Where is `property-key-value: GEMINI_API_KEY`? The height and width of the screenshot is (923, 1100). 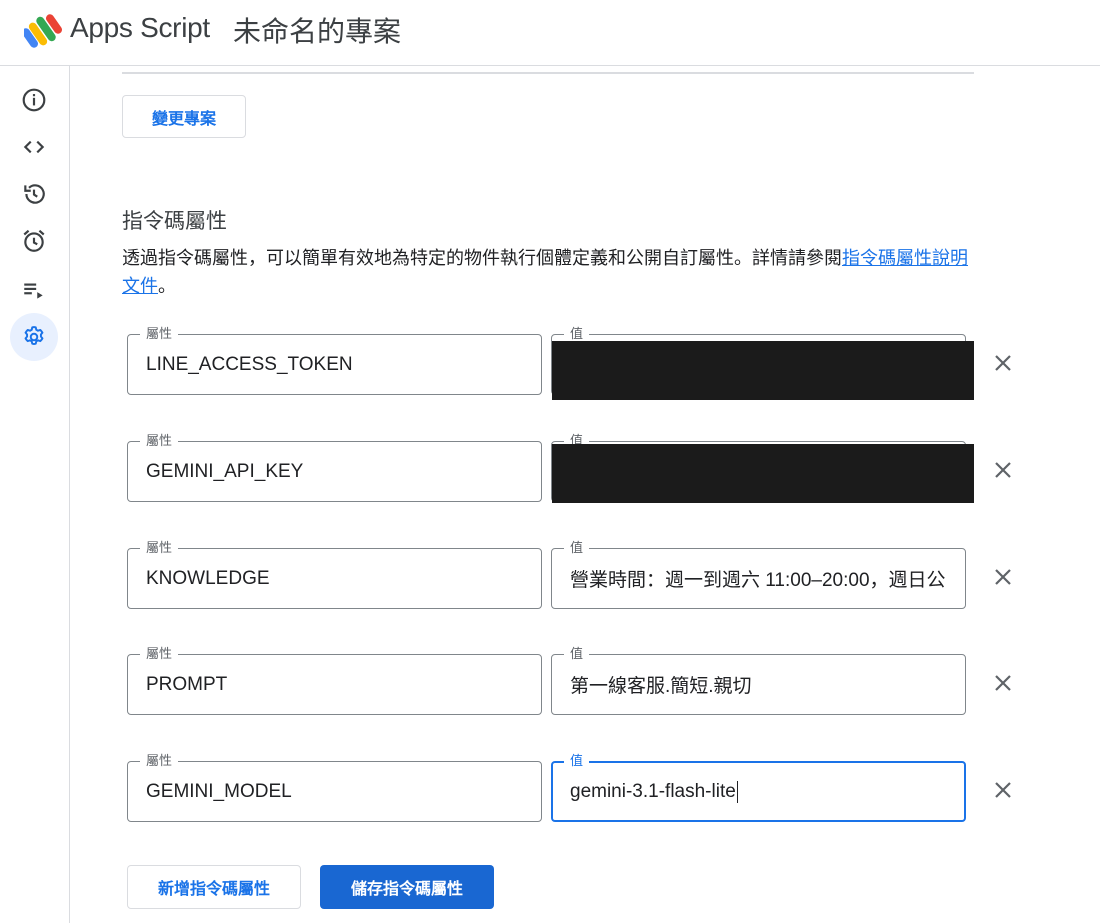 property-key-value: GEMINI_API_KEY is located at coordinates (225, 471).